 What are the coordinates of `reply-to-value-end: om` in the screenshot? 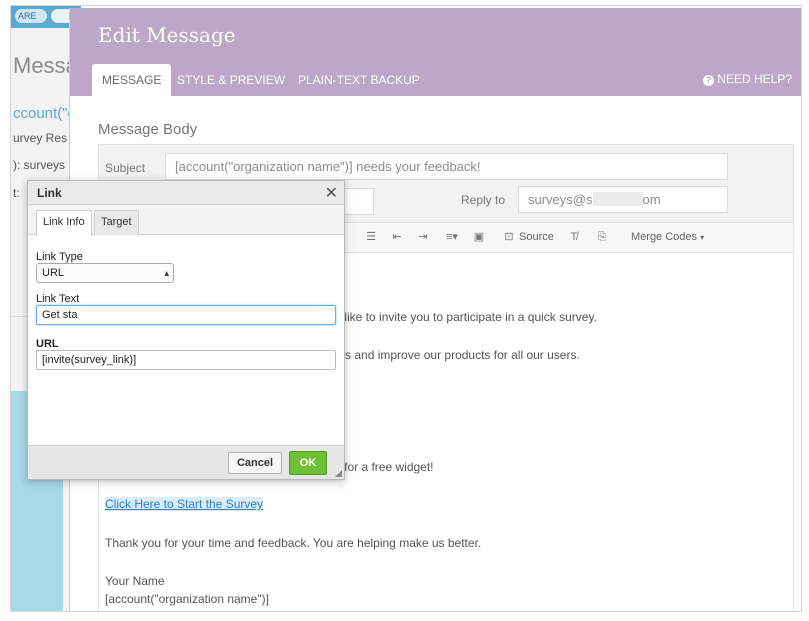 It's located at (651, 199).